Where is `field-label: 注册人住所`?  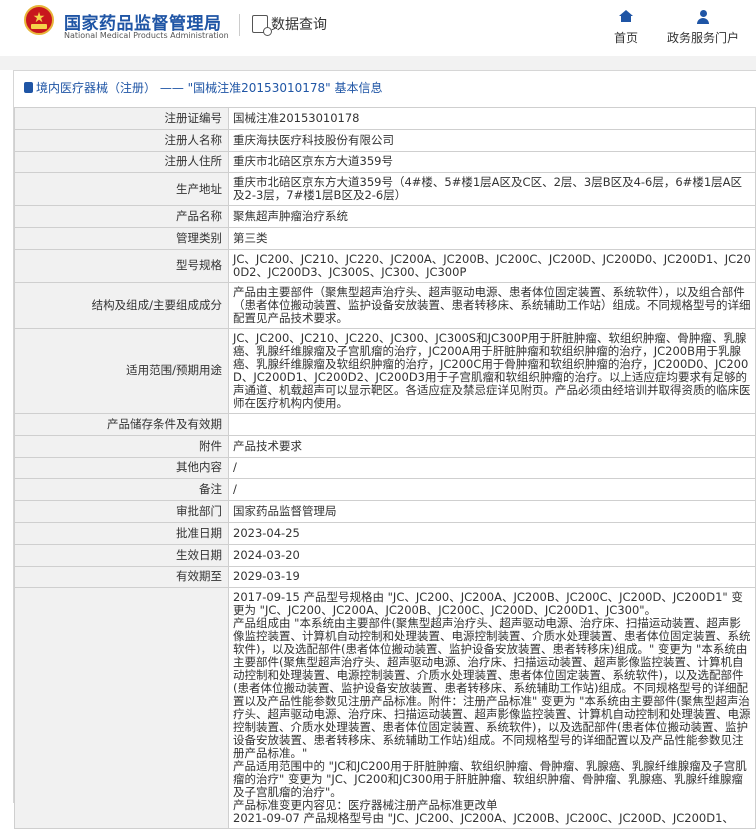 field-label: 注册人住所 is located at coordinates (121, 162).